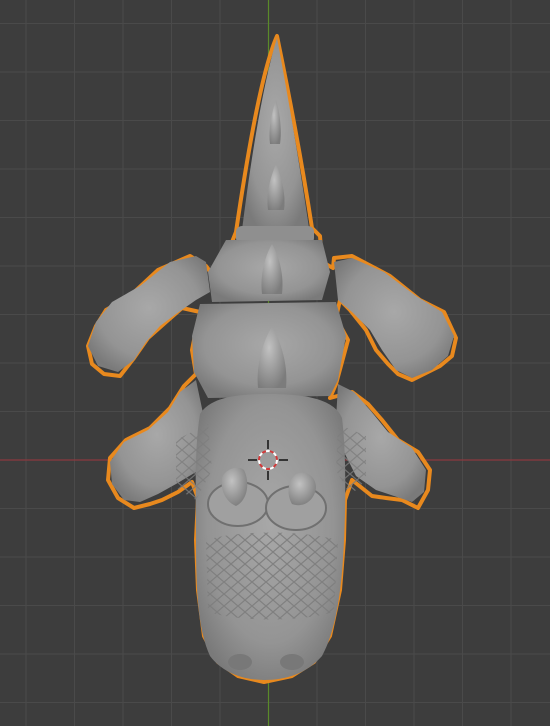 The width and height of the screenshot is (550, 726). I want to click on front-right-leg, so click(394, 318).